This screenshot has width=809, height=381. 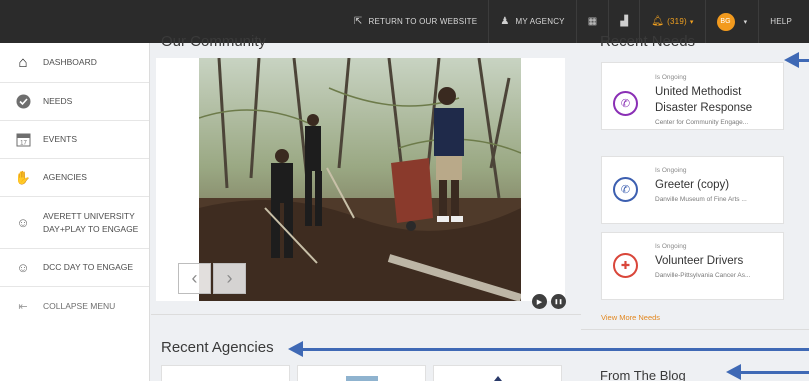 I want to click on user-menu: BG ▾, so click(x=731, y=21).